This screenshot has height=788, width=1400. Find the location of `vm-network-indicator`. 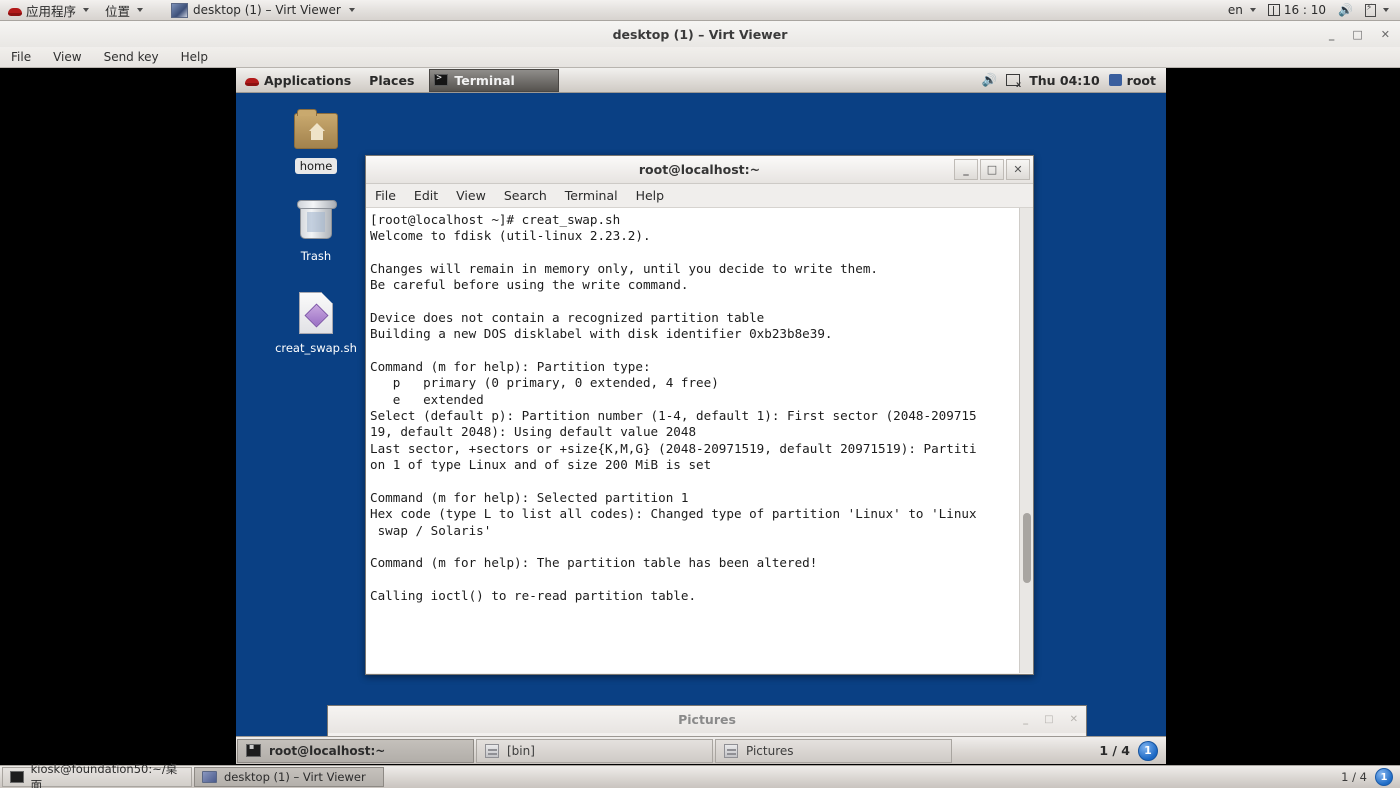

vm-network-indicator is located at coordinates (1013, 81).